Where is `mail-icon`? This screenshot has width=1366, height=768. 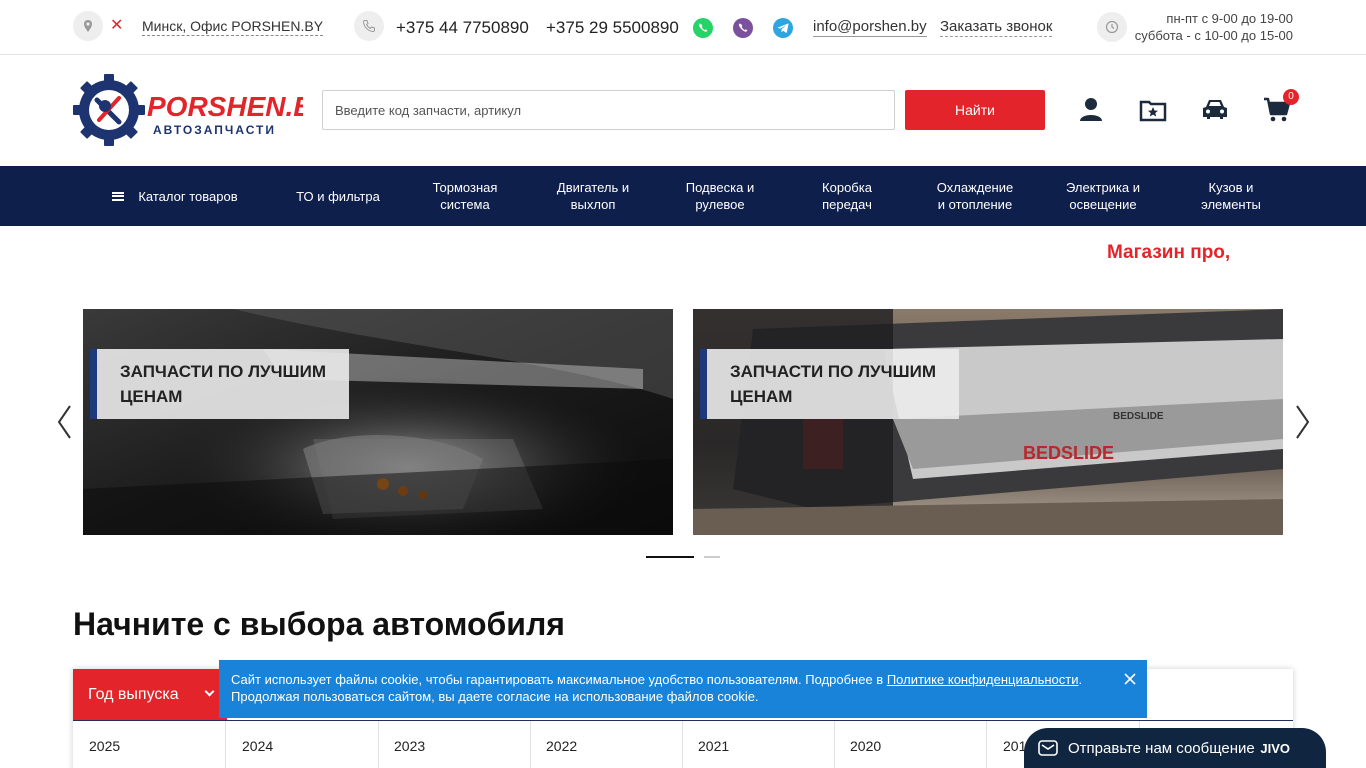
mail-icon is located at coordinates (1048, 748).